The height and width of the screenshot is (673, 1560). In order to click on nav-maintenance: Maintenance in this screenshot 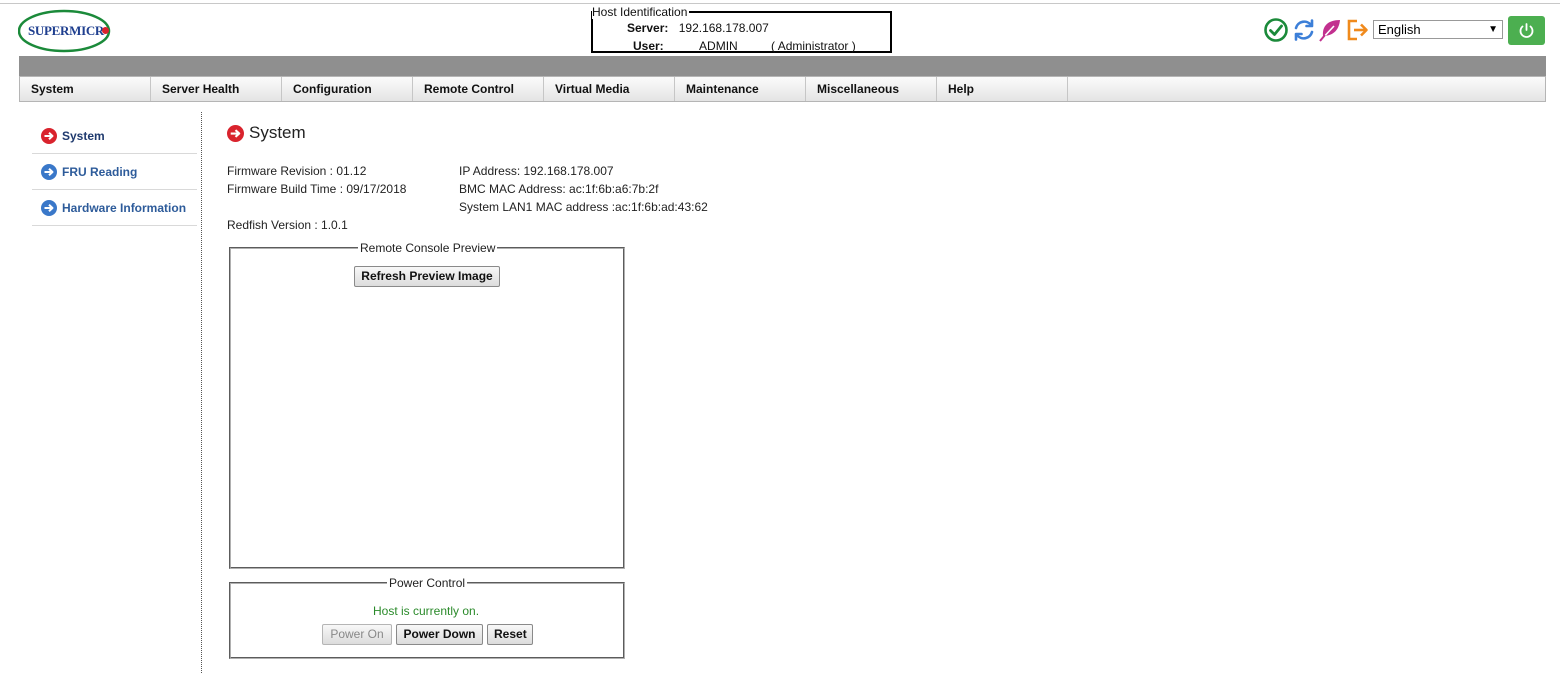, I will do `click(740, 89)`.